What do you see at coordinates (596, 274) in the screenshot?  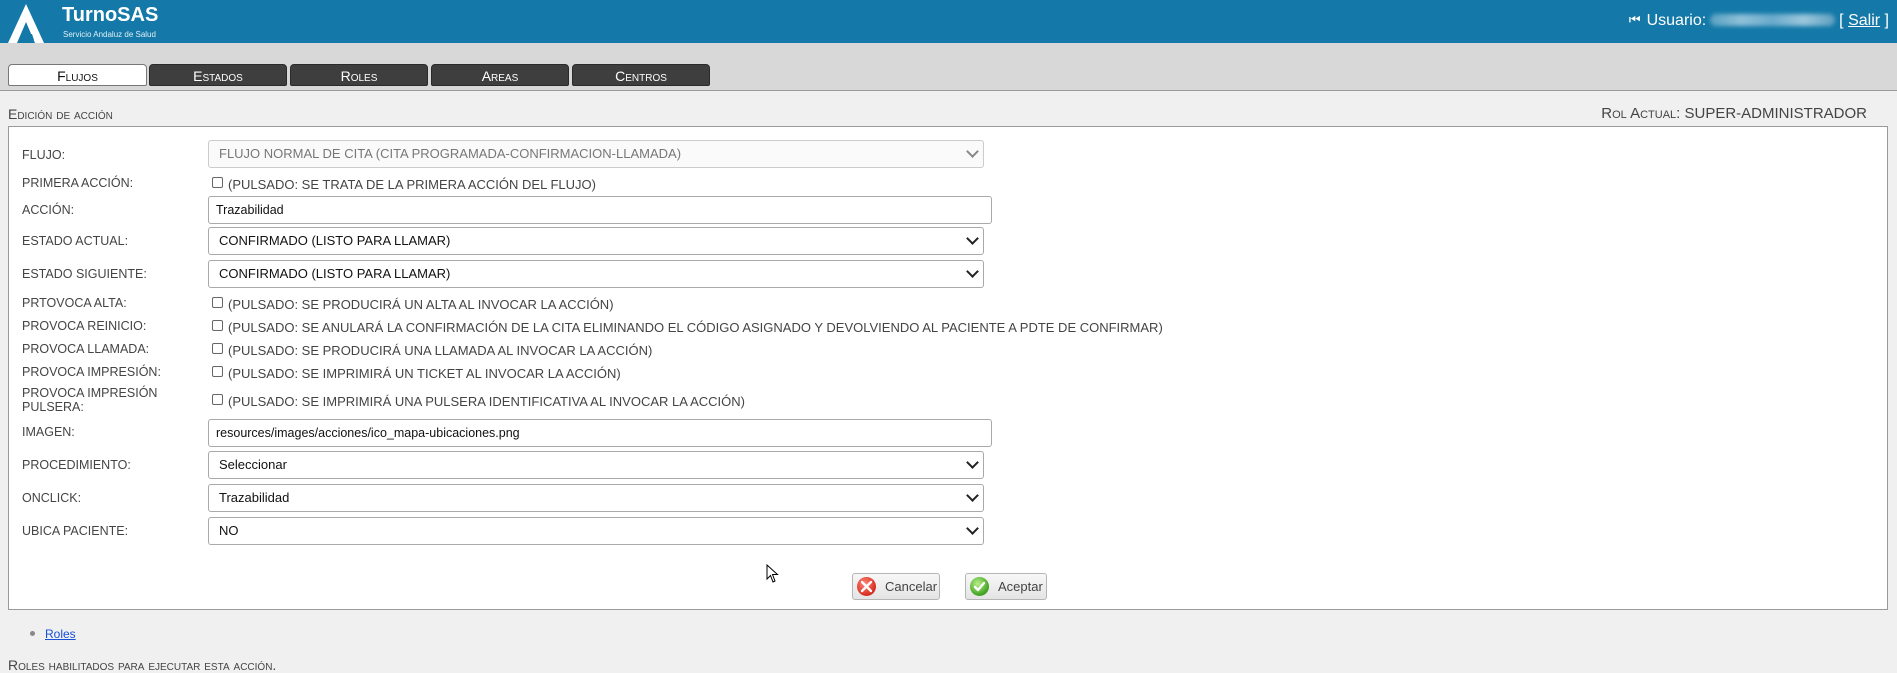 I see `estado-siguiente-select: CONFIRMADO (LISTO PARA LLAMAR)` at bounding box center [596, 274].